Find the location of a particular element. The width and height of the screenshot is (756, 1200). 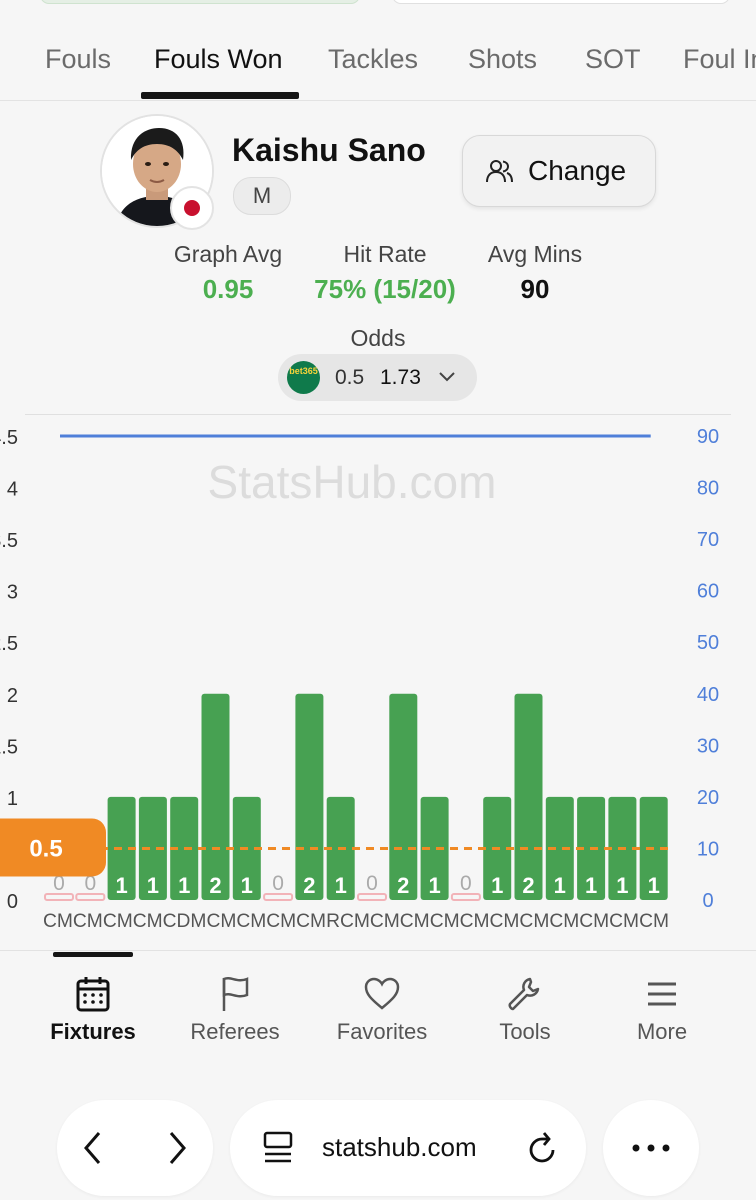

y2-axis-tick-label: 40 is located at coordinates (708, 695).